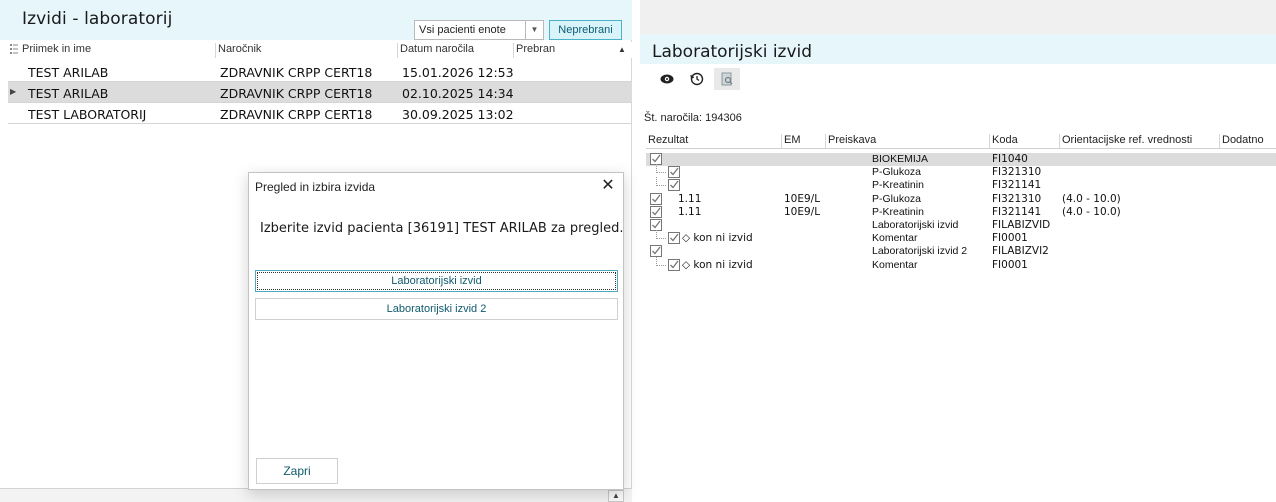  I want to click on left-bottom-bar, so click(316, 495).